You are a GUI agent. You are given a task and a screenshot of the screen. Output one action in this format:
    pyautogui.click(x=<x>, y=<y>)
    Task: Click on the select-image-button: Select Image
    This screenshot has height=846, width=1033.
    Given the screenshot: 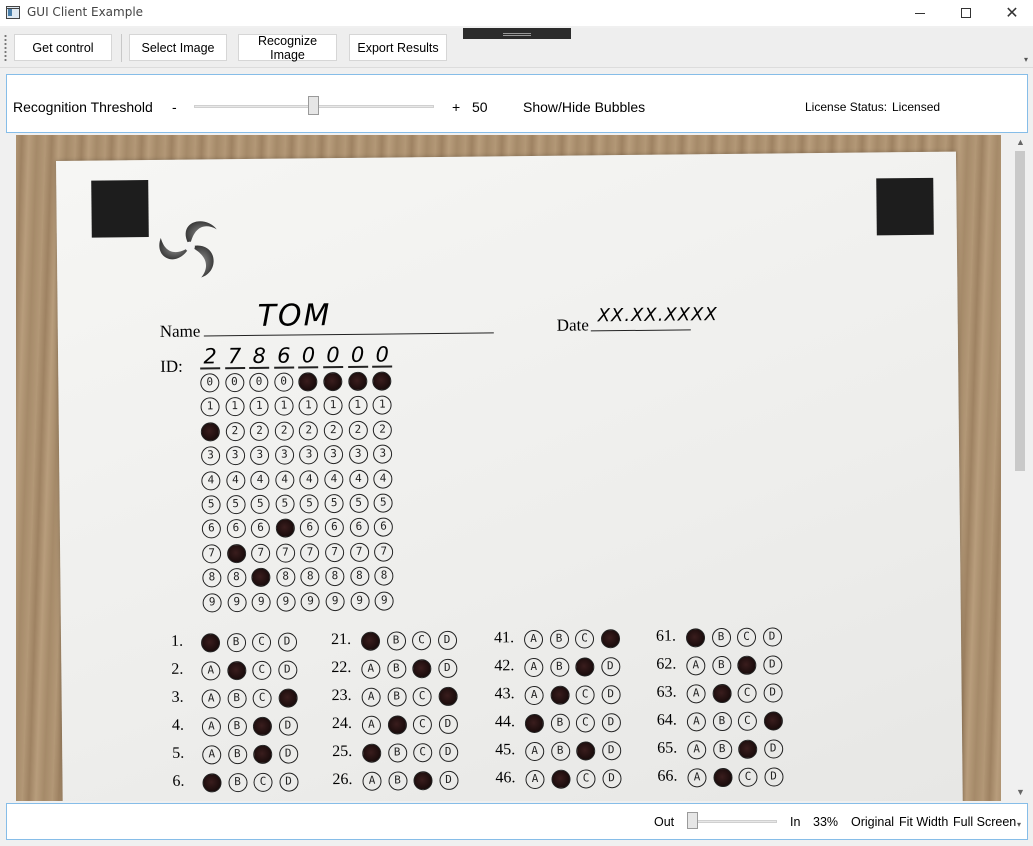 What is the action you would take?
    pyautogui.click(x=178, y=47)
    